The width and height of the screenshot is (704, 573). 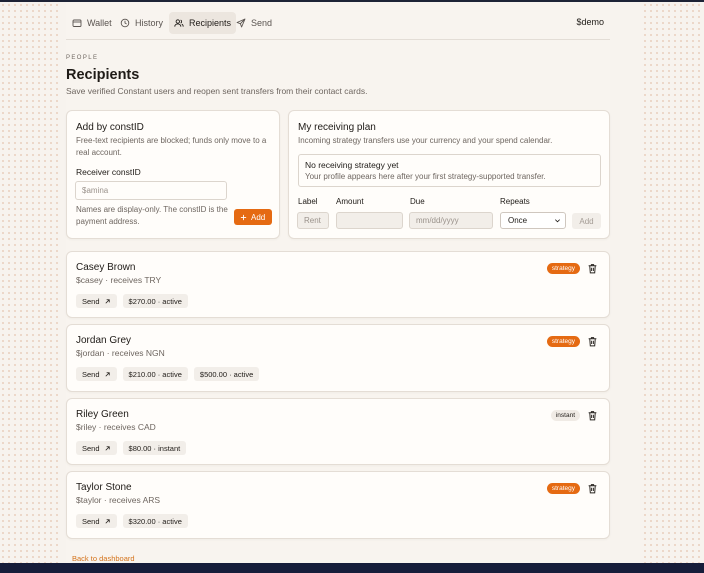 I want to click on add-recipient-button: Add, so click(x=253, y=217).